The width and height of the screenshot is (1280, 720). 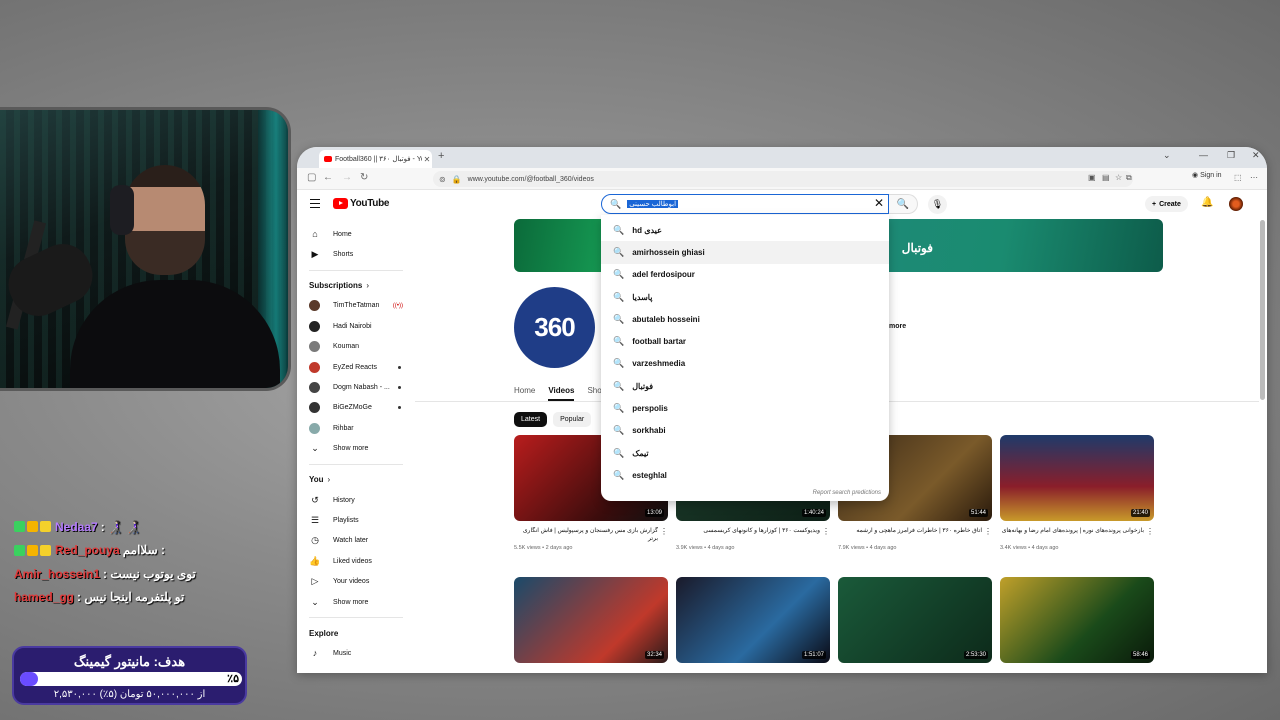 What do you see at coordinates (356, 254) in the screenshot?
I see `sidebar-item-shorts: ▶ Shorts` at bounding box center [356, 254].